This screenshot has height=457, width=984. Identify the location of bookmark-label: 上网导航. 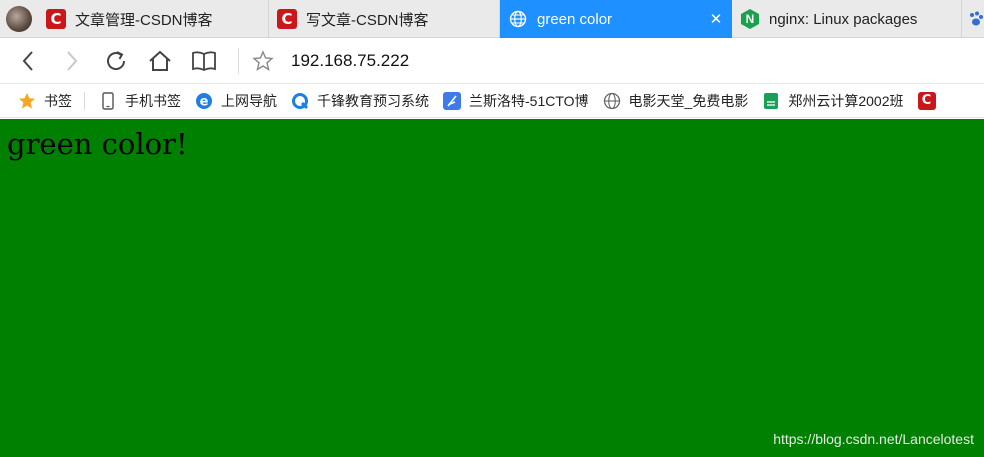
(249, 100).